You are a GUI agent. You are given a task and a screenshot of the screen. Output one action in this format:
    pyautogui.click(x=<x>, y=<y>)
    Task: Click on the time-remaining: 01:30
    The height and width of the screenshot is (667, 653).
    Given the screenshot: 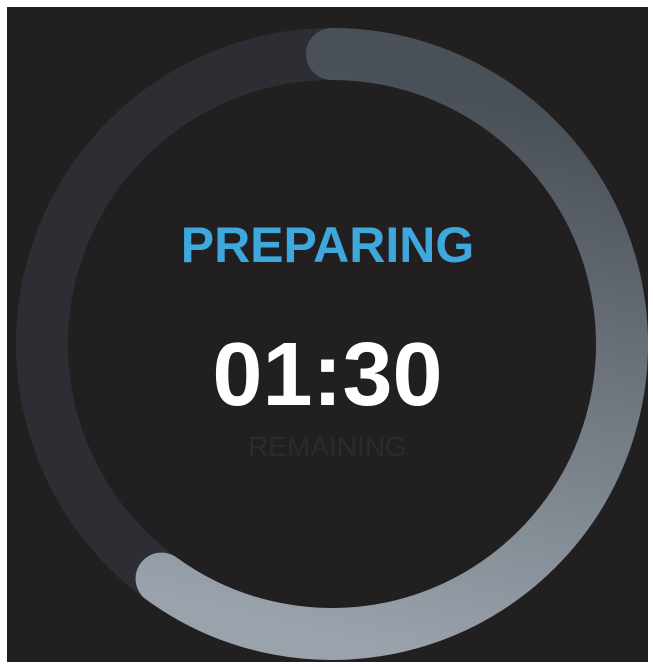 What is the action you would take?
    pyautogui.click(x=327, y=375)
    